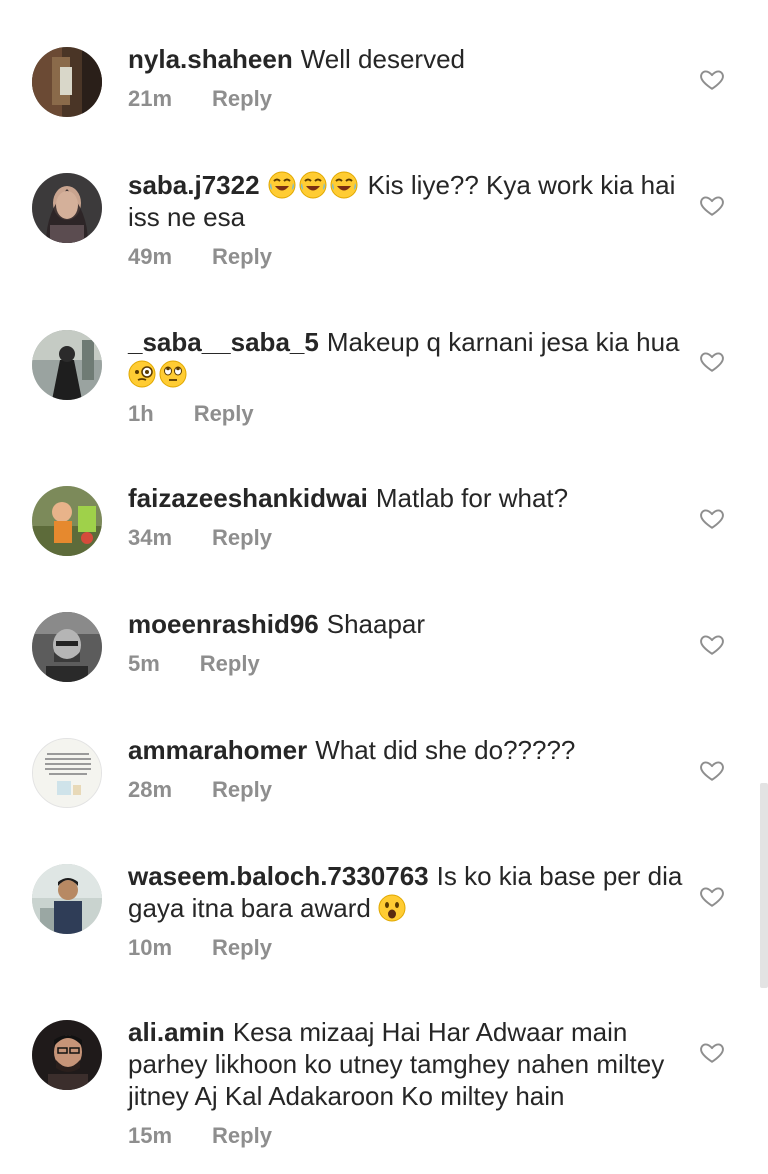 The height and width of the screenshot is (1174, 768). I want to click on username-link: nyla.shaheen, so click(210, 59).